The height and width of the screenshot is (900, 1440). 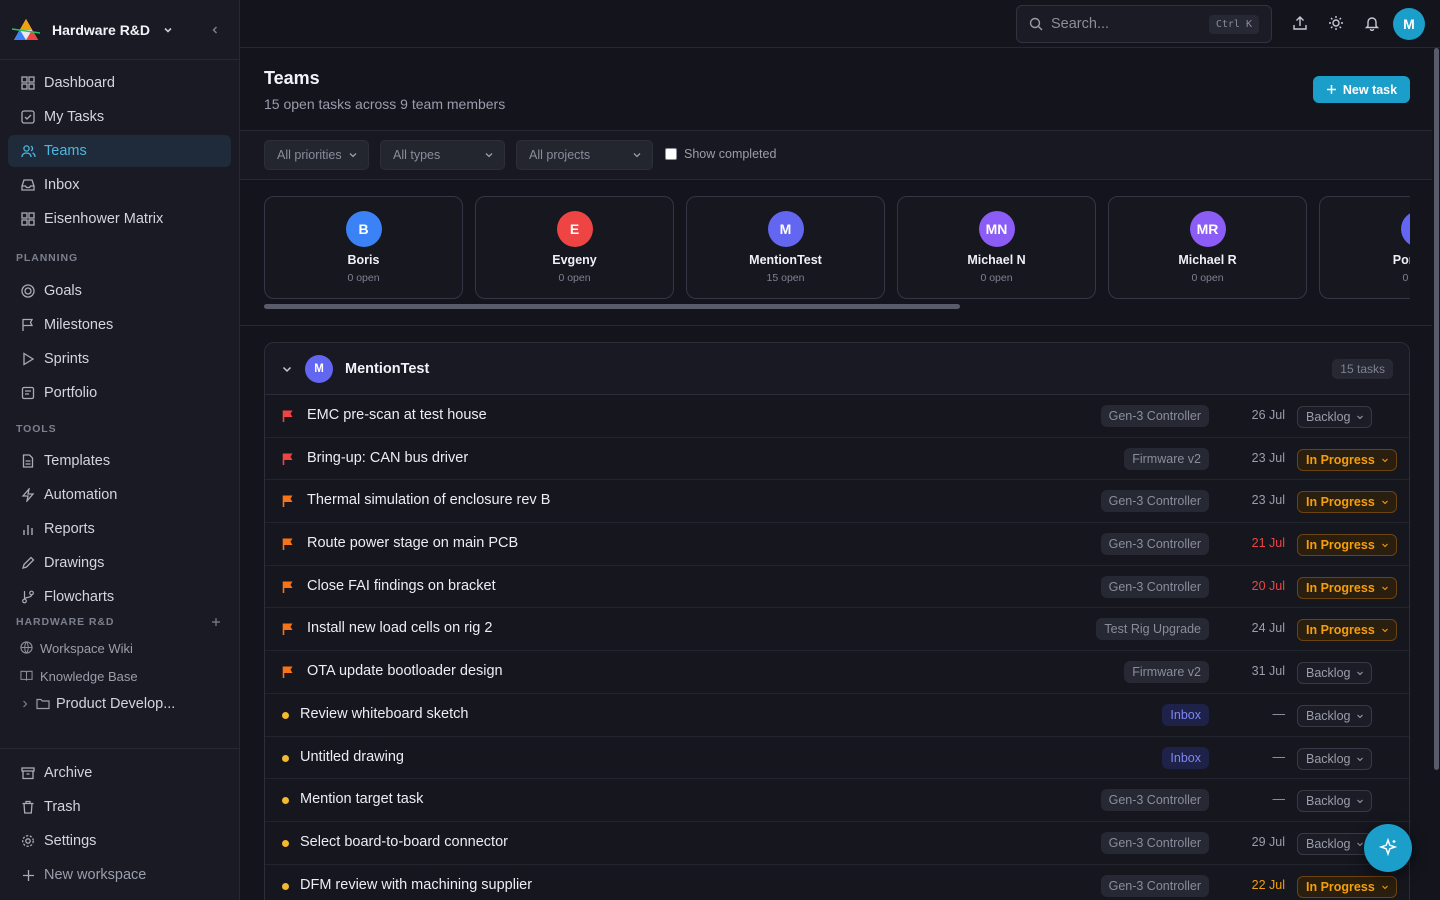 I want to click on nav-trash: Trash, so click(x=119, y=807).